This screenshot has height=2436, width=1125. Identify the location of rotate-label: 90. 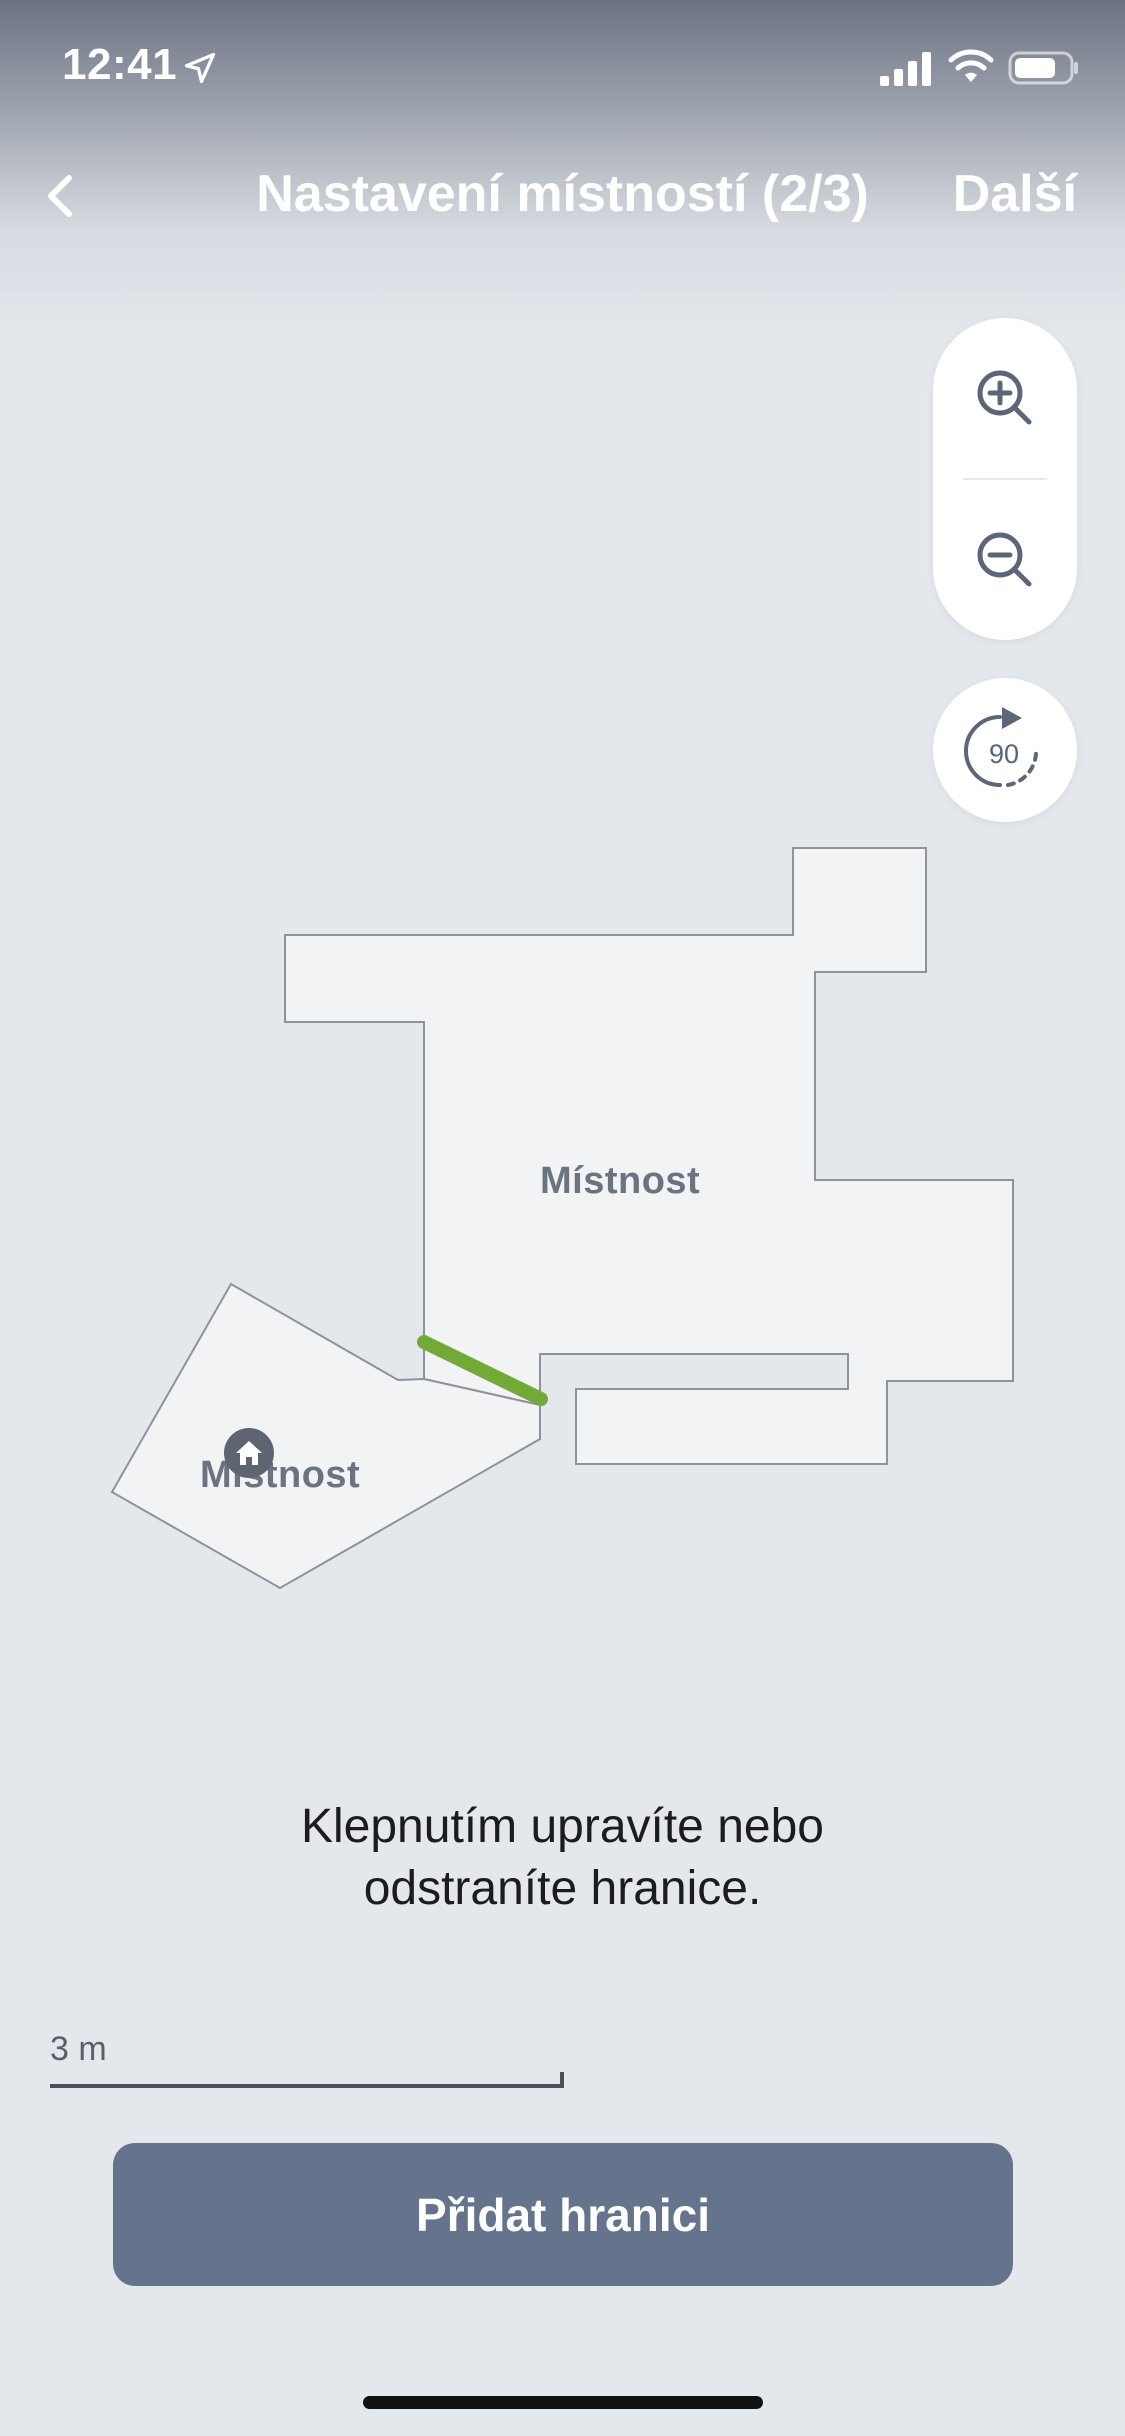
(1004, 754).